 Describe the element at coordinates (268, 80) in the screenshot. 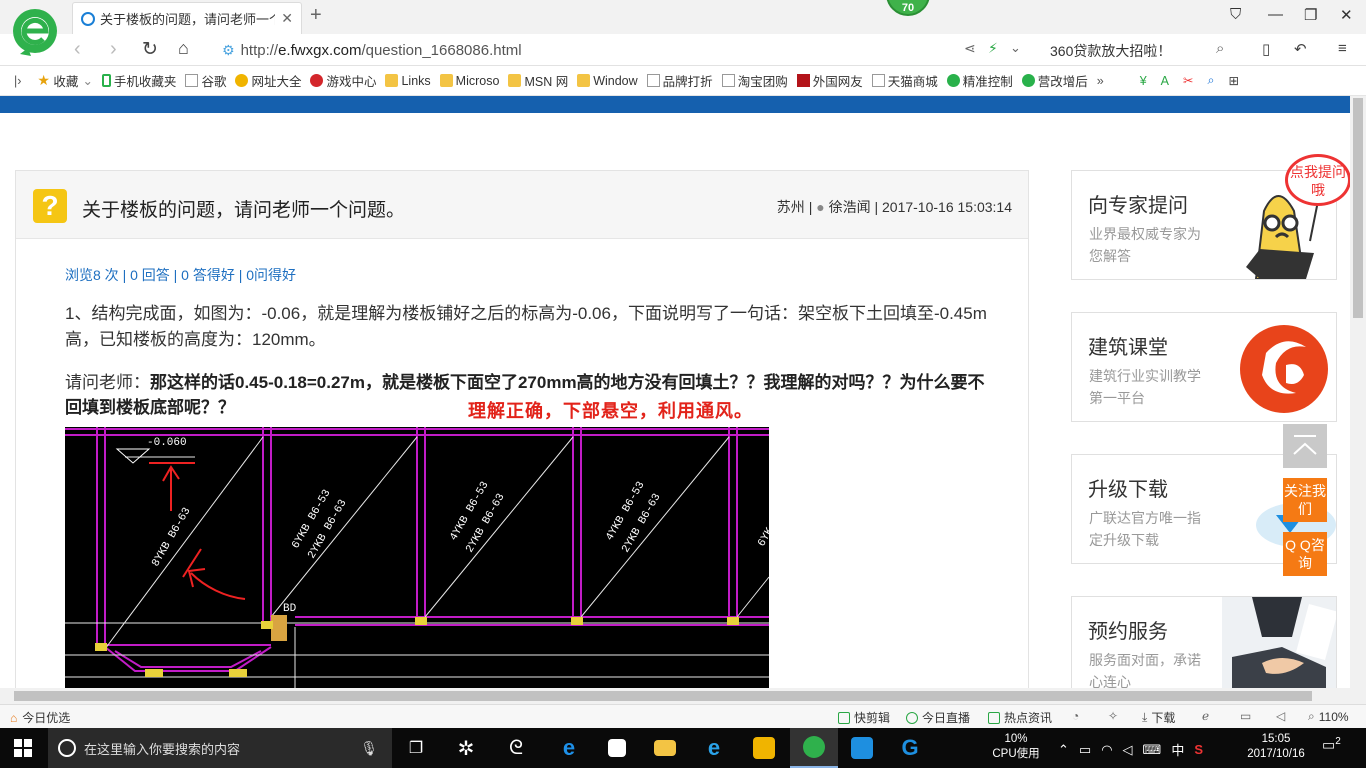

I see `bookmark-item: 网址大全` at that location.